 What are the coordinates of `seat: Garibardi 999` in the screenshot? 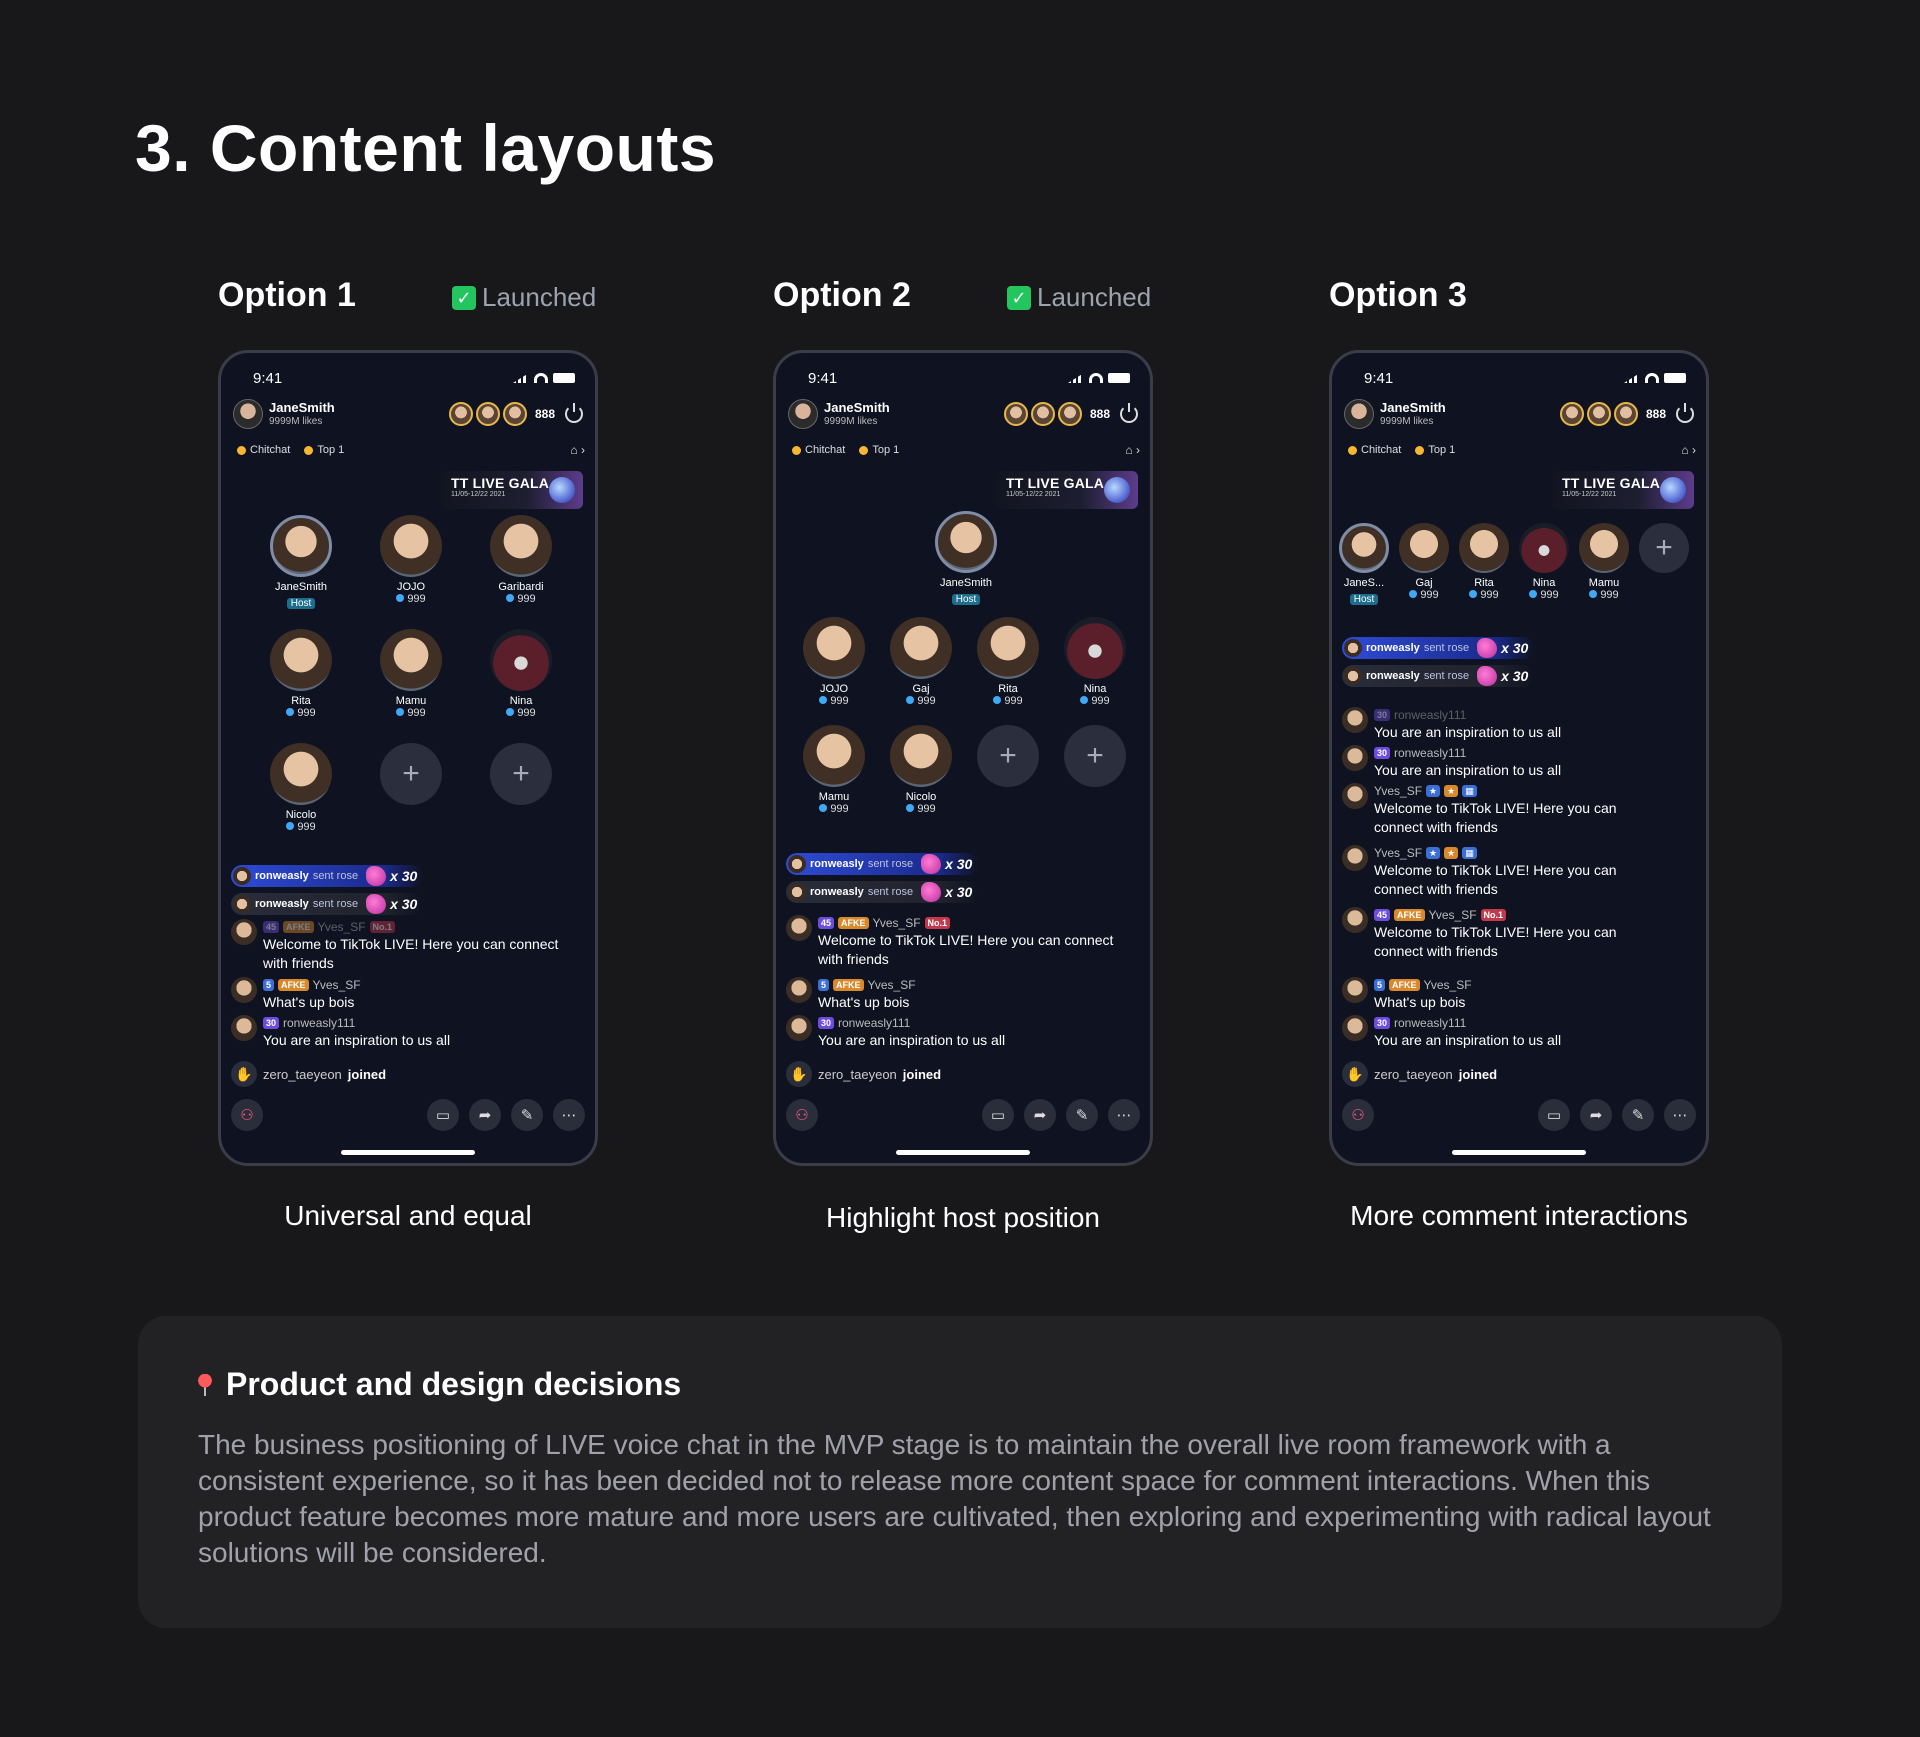 It's located at (521, 560).